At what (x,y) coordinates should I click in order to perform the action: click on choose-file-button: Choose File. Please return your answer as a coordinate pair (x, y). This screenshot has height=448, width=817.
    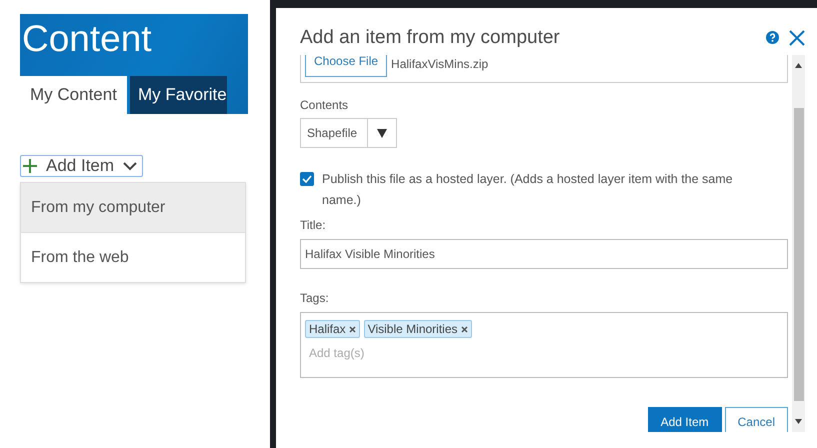
    Looking at the image, I should click on (346, 66).